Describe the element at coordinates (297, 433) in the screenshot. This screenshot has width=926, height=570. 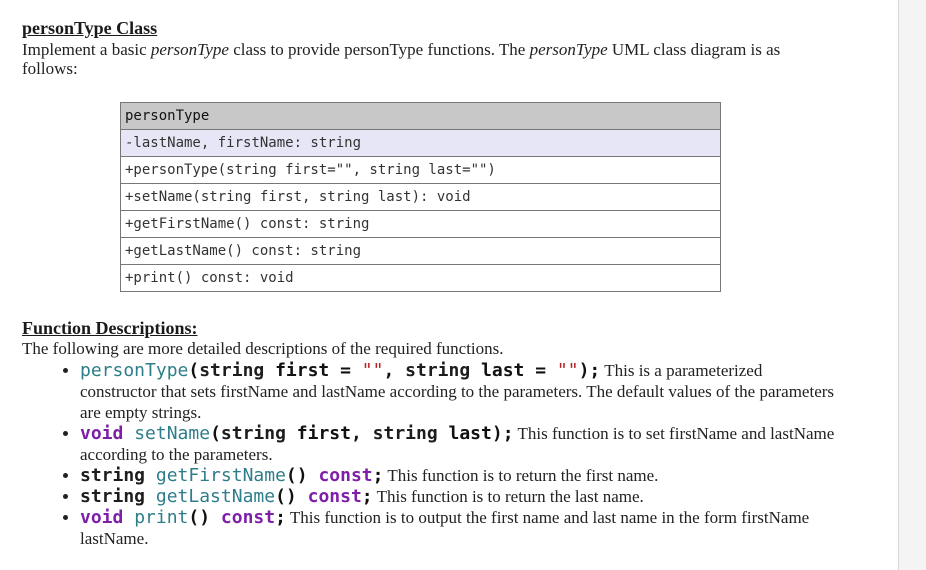
I see `code-signature: void setName(string first, string last);` at that location.